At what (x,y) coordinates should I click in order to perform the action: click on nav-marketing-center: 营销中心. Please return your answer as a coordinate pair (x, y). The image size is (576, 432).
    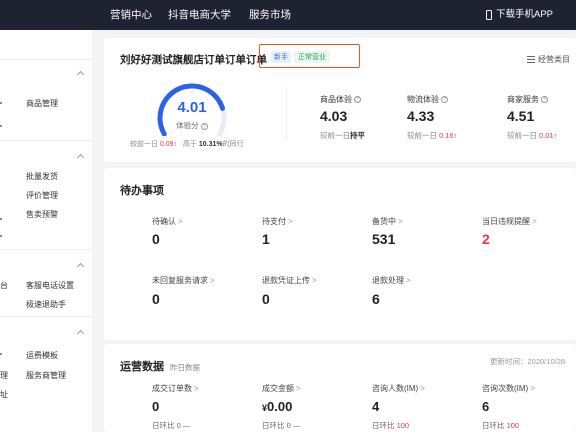
    Looking at the image, I should click on (131, 15).